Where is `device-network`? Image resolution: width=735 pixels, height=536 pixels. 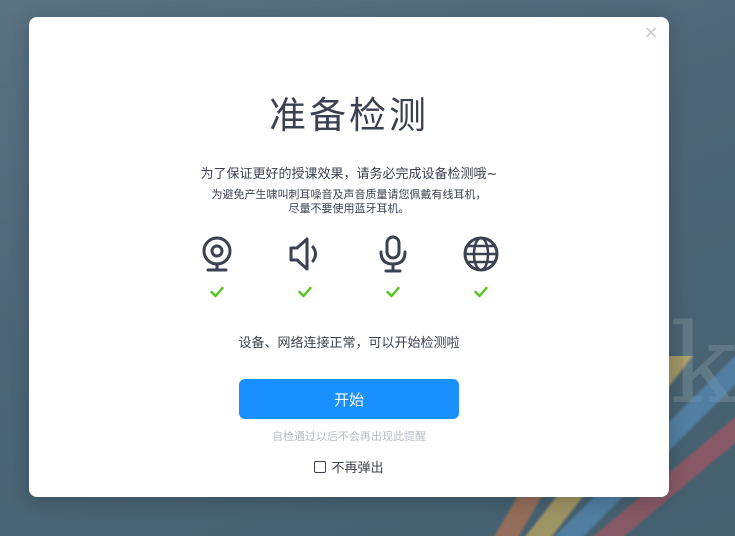 device-network is located at coordinates (481, 266).